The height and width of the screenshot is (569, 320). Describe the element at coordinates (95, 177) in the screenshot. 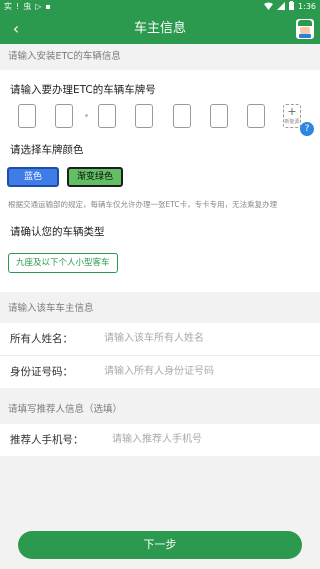

I see `plate-color-green-button: 渐变绿色` at that location.